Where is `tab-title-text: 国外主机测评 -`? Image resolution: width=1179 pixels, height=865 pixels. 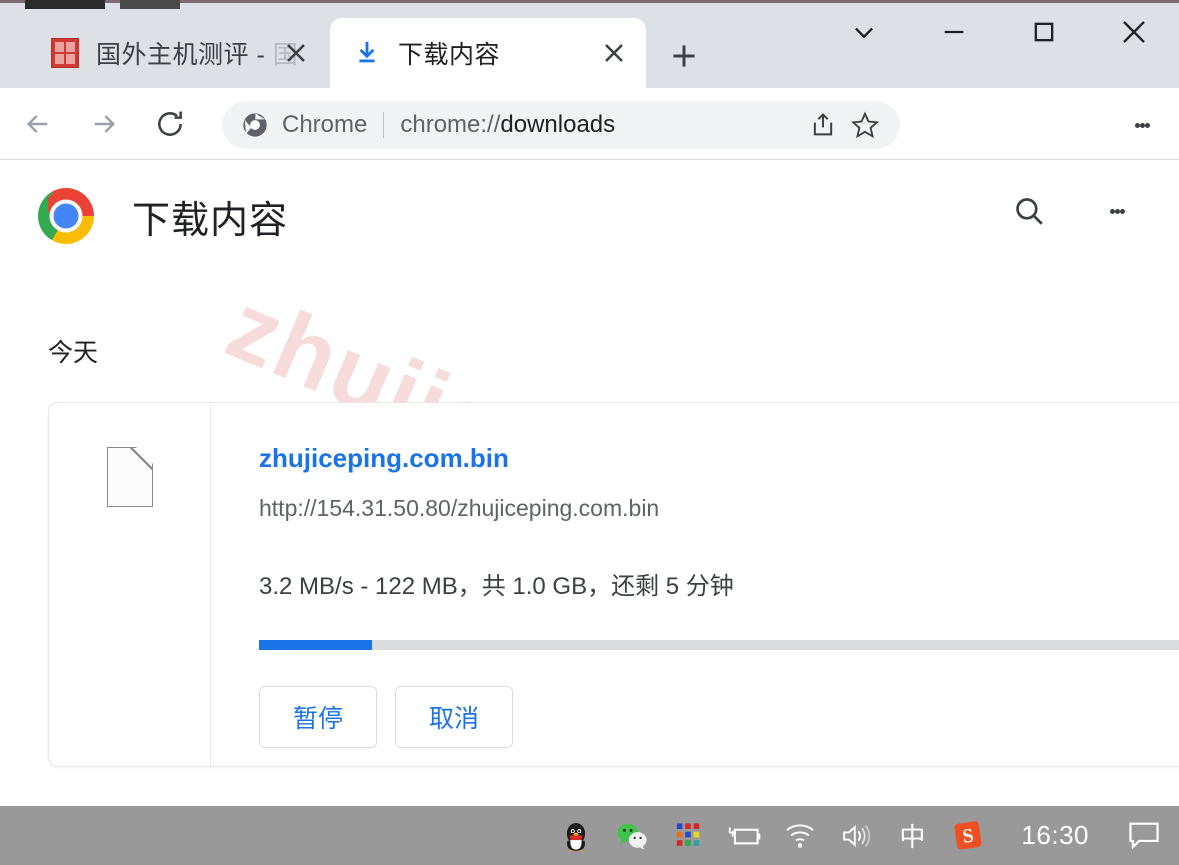 tab-title-text: 国外主机测评 - is located at coordinates (184, 55).